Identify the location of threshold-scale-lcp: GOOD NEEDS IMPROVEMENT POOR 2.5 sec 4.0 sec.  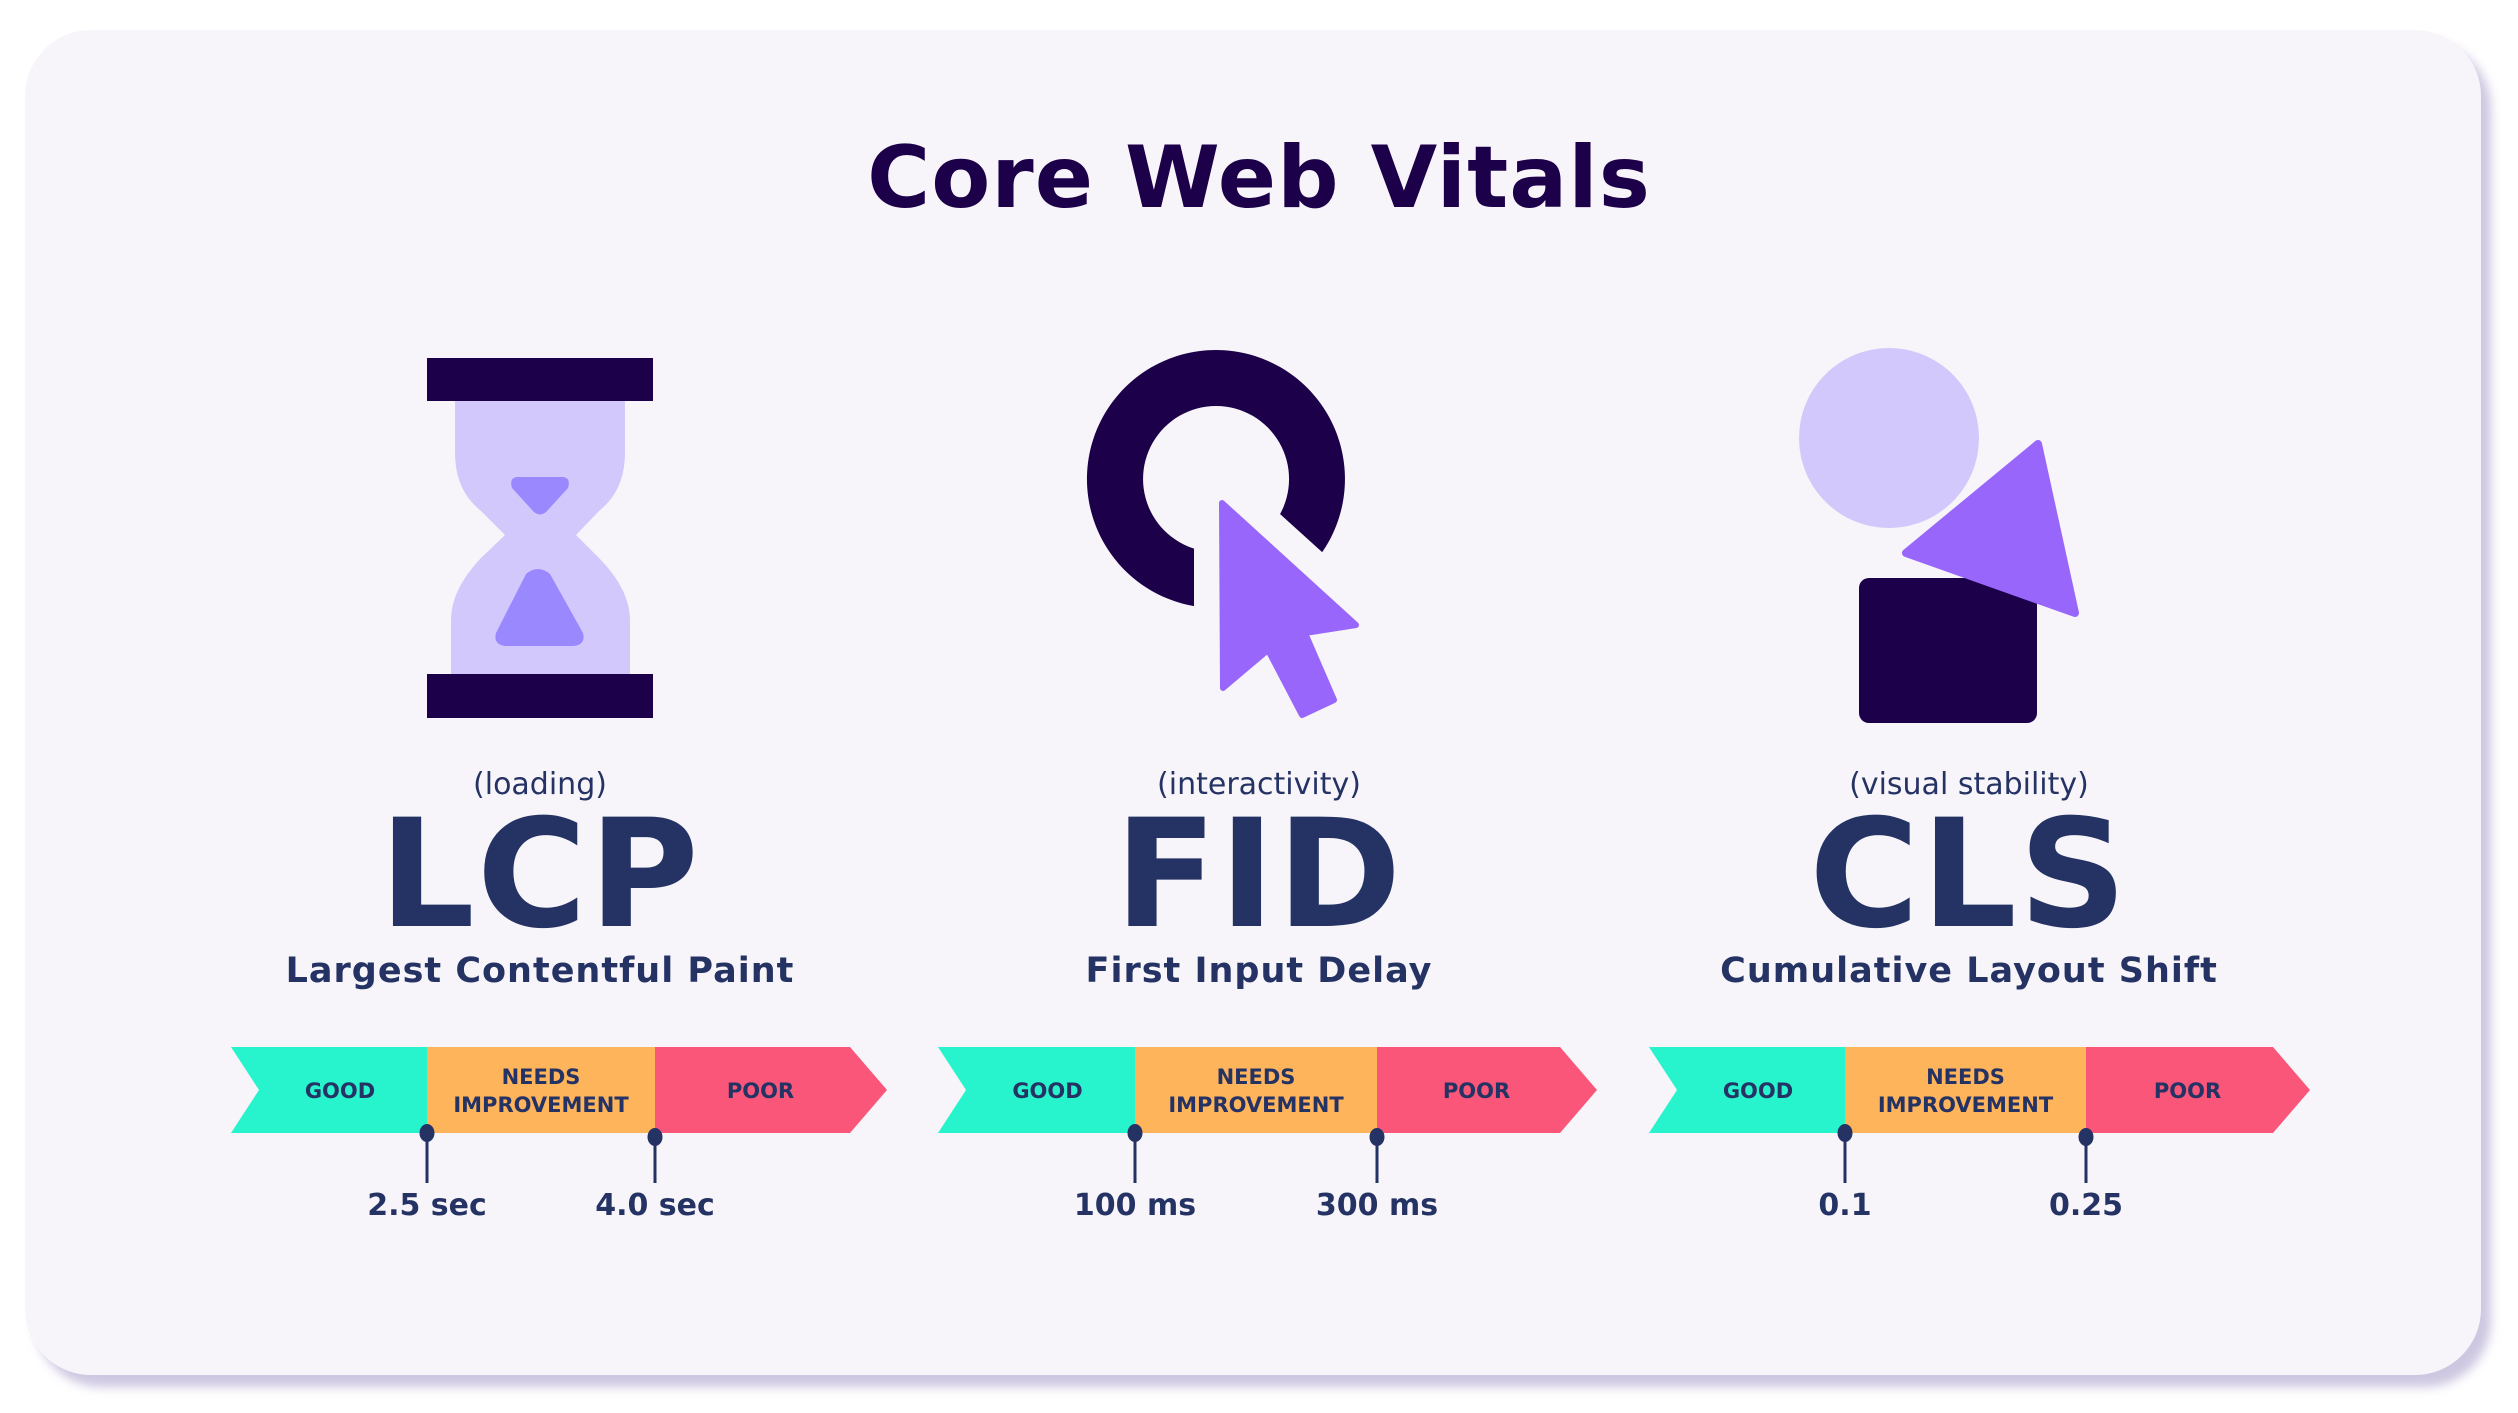
(559, 1135).